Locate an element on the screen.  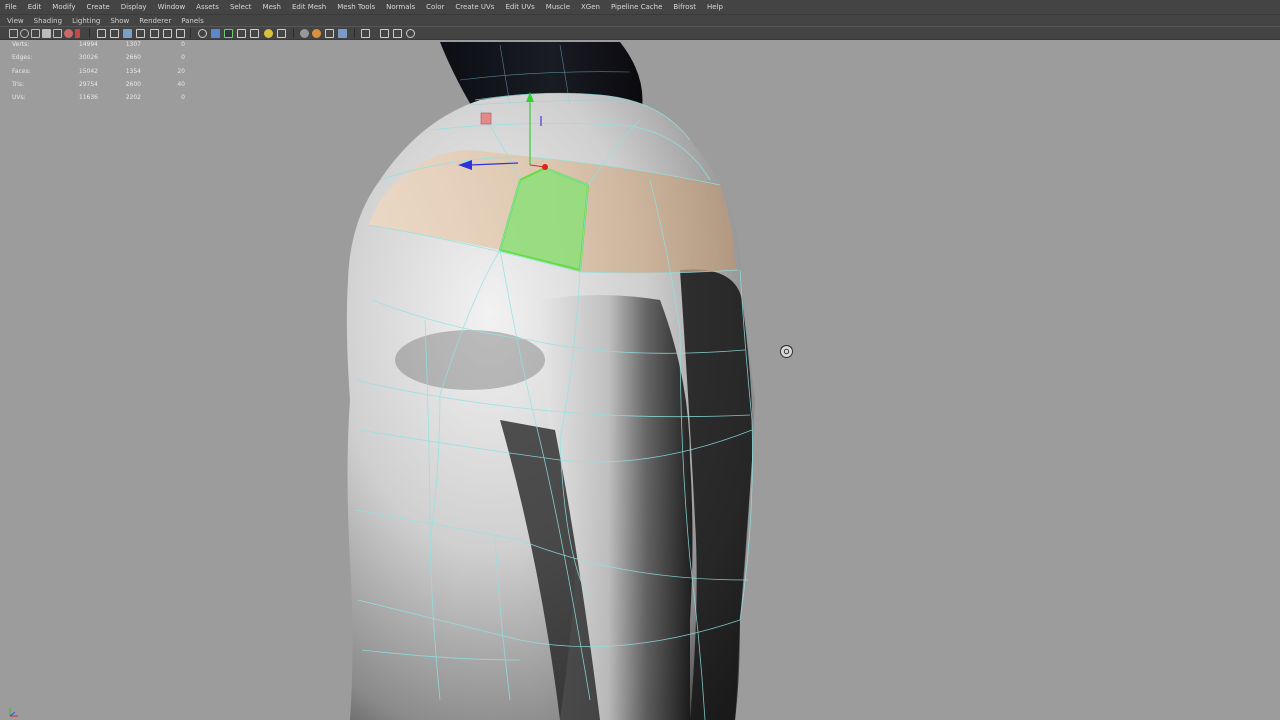
backface-culling-icon is located at coordinates (241, 33).